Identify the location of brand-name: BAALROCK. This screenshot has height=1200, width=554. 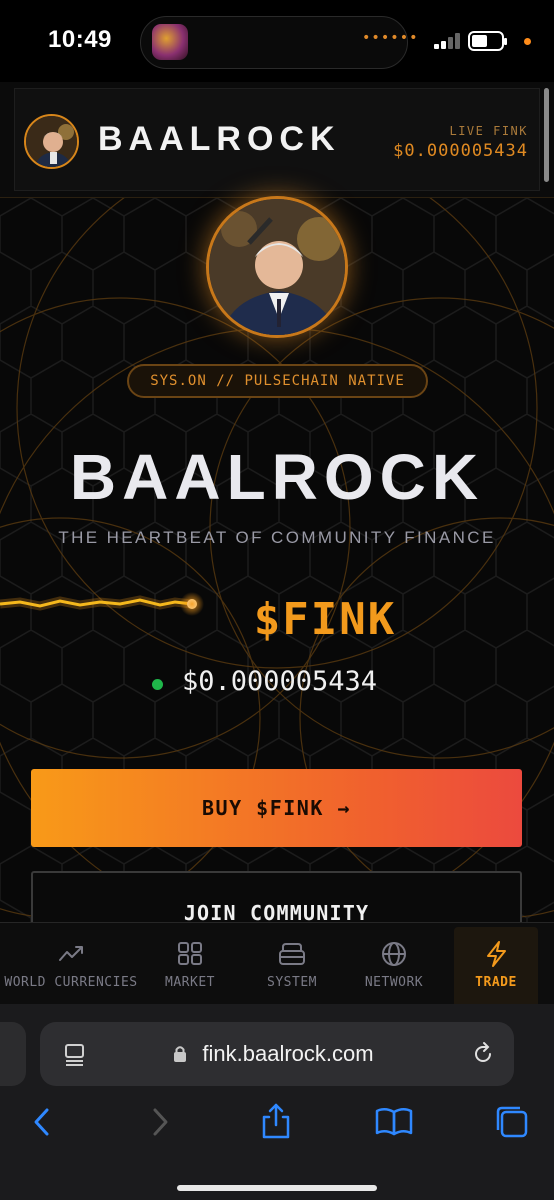
(219, 139).